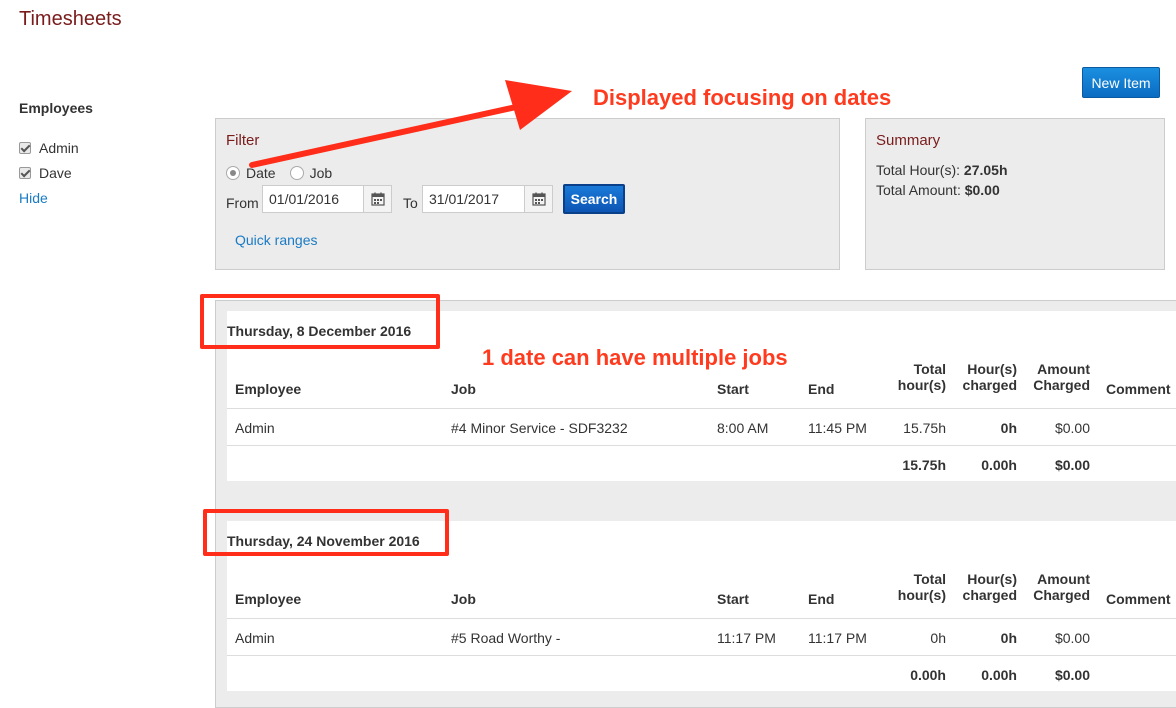 The width and height of the screenshot is (1176, 708). What do you see at coordinates (938, 638) in the screenshot?
I see `cell-total-hours: 0h` at bounding box center [938, 638].